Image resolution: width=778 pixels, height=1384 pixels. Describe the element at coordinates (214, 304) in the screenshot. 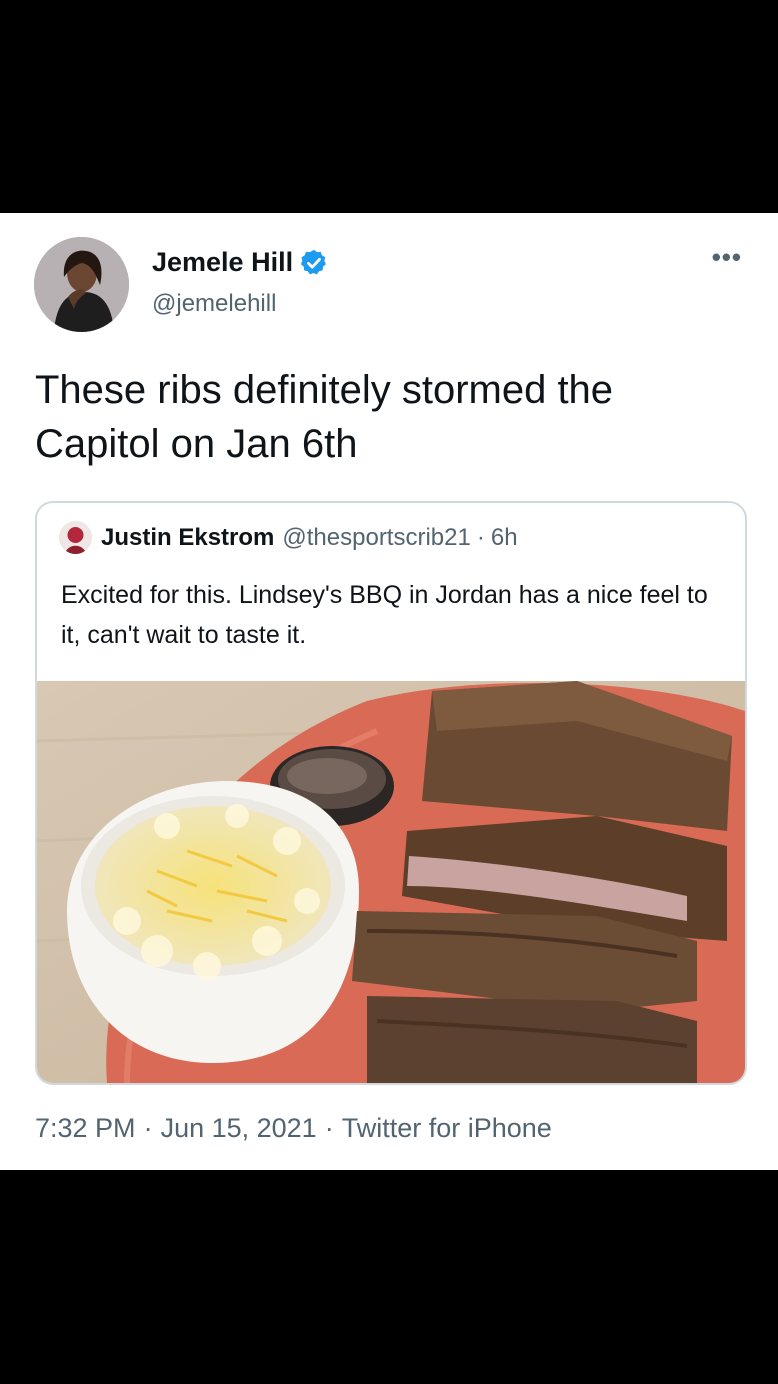

I see `author-handle: @jemelehill` at that location.